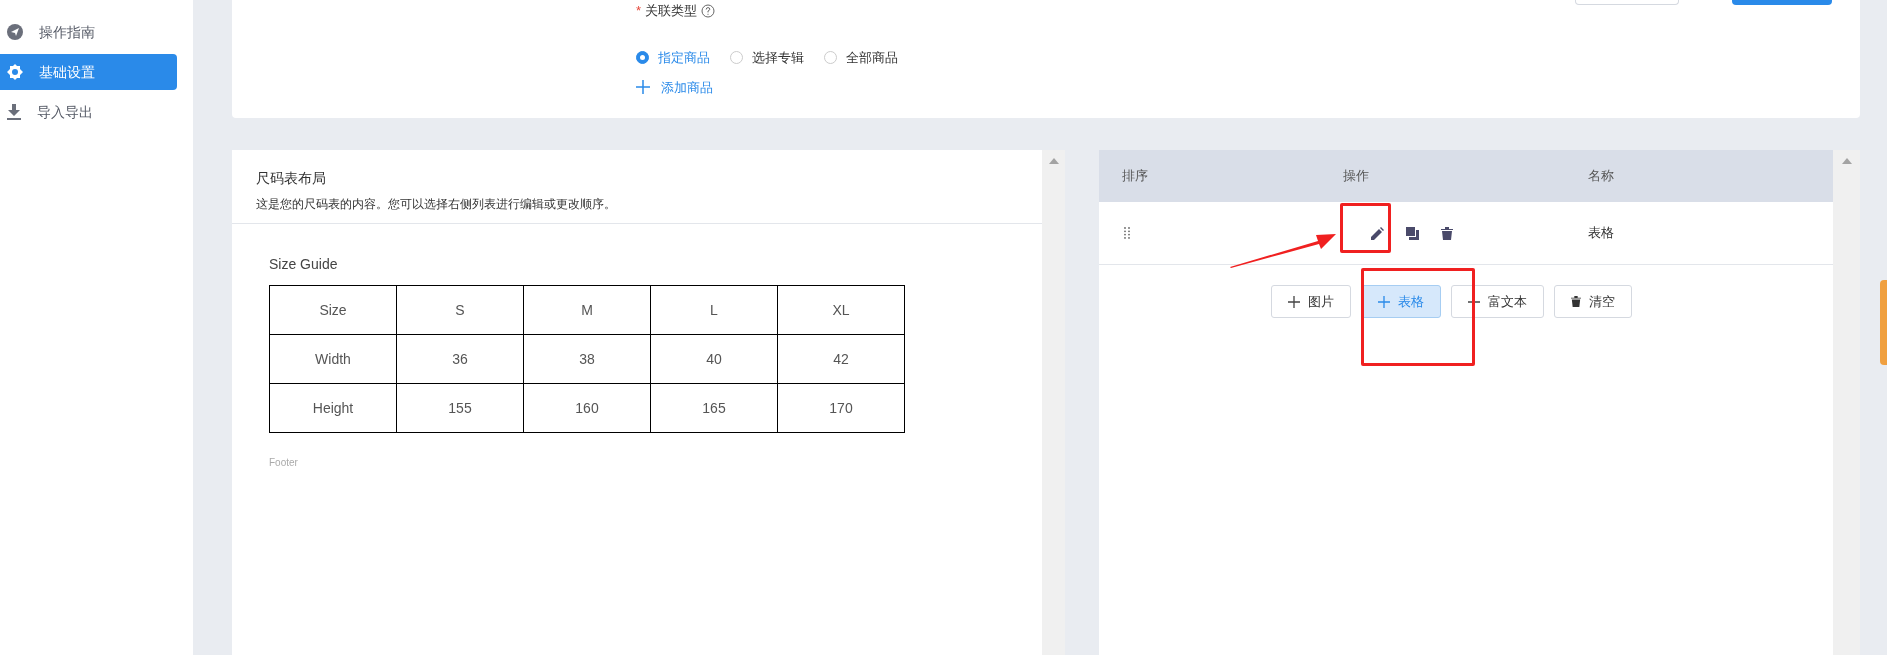  What do you see at coordinates (1782, 2) in the screenshot?
I see `save-button` at bounding box center [1782, 2].